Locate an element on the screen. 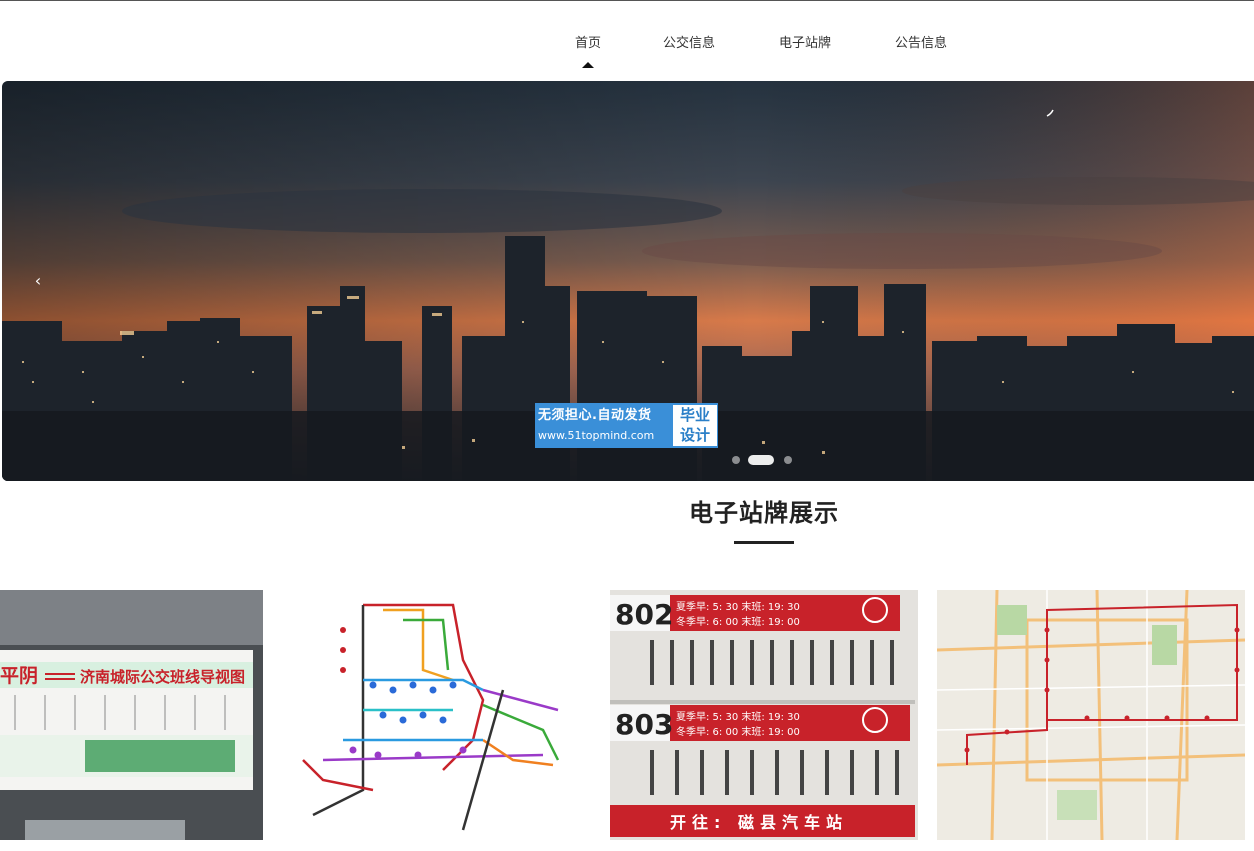  sign-subtitle: 济南城际公交班线导视图 is located at coordinates (162, 677).